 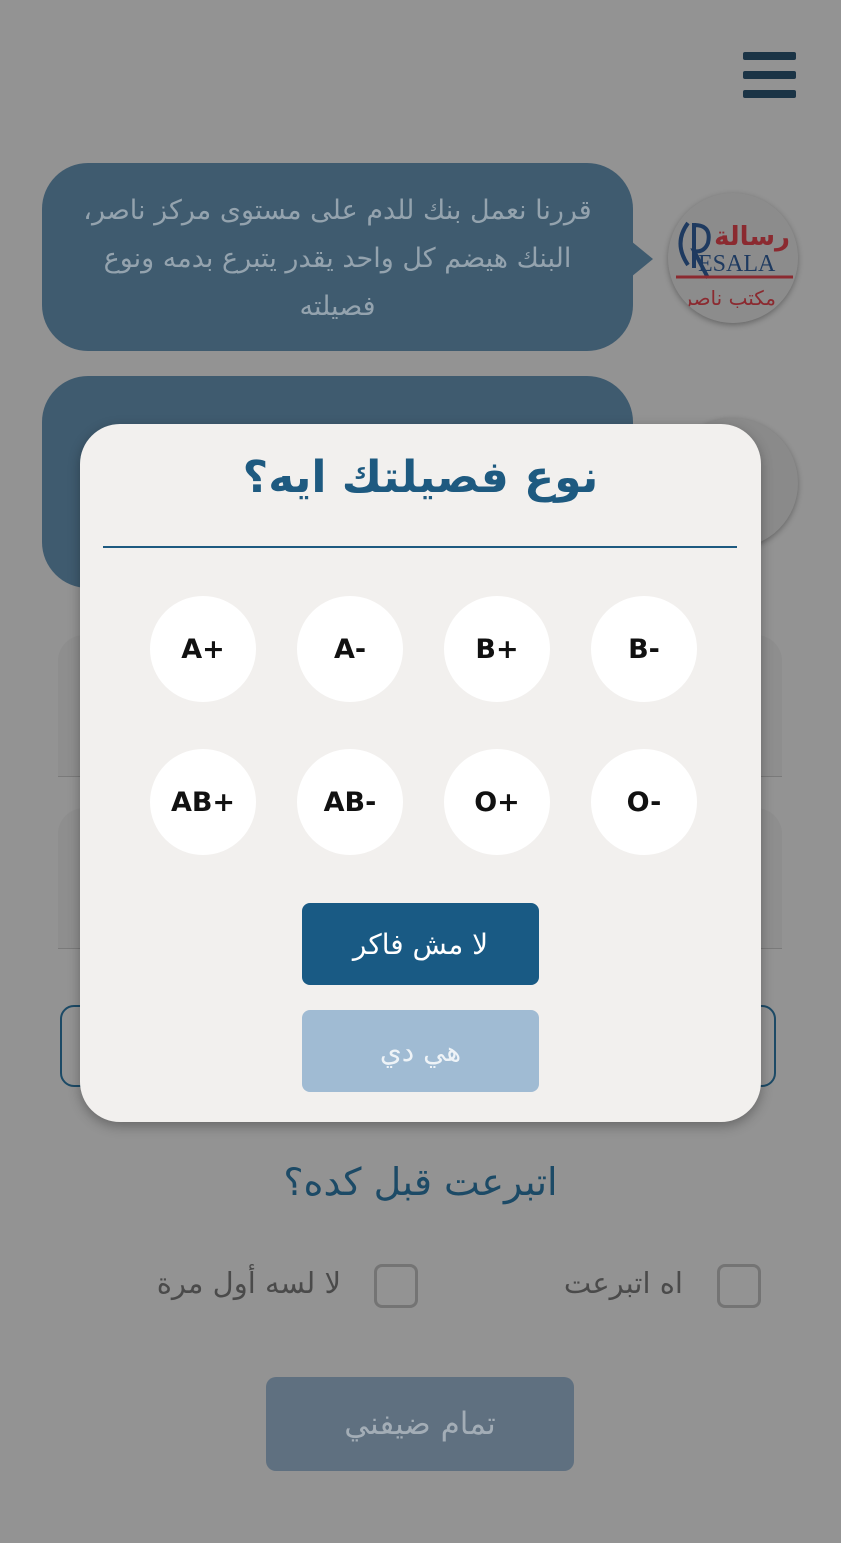 I want to click on blood-type-a-pos: A+, so click(x=203, y=649).